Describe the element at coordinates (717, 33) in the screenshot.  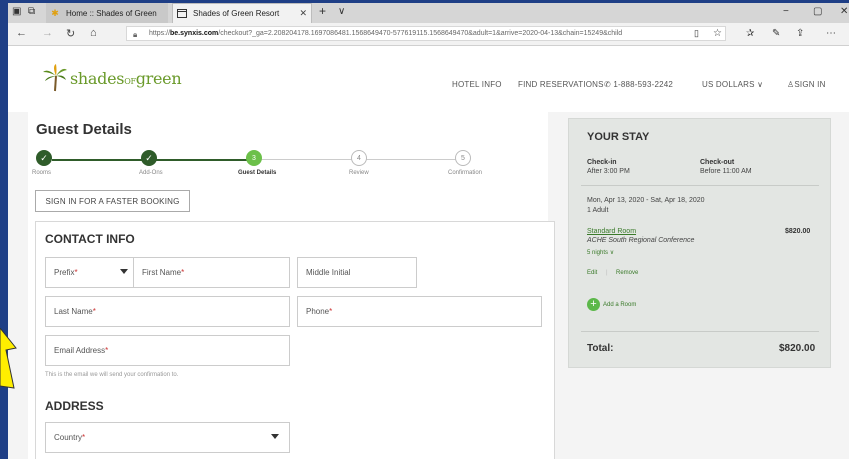
I see `favorite-star-icon: ☆` at that location.